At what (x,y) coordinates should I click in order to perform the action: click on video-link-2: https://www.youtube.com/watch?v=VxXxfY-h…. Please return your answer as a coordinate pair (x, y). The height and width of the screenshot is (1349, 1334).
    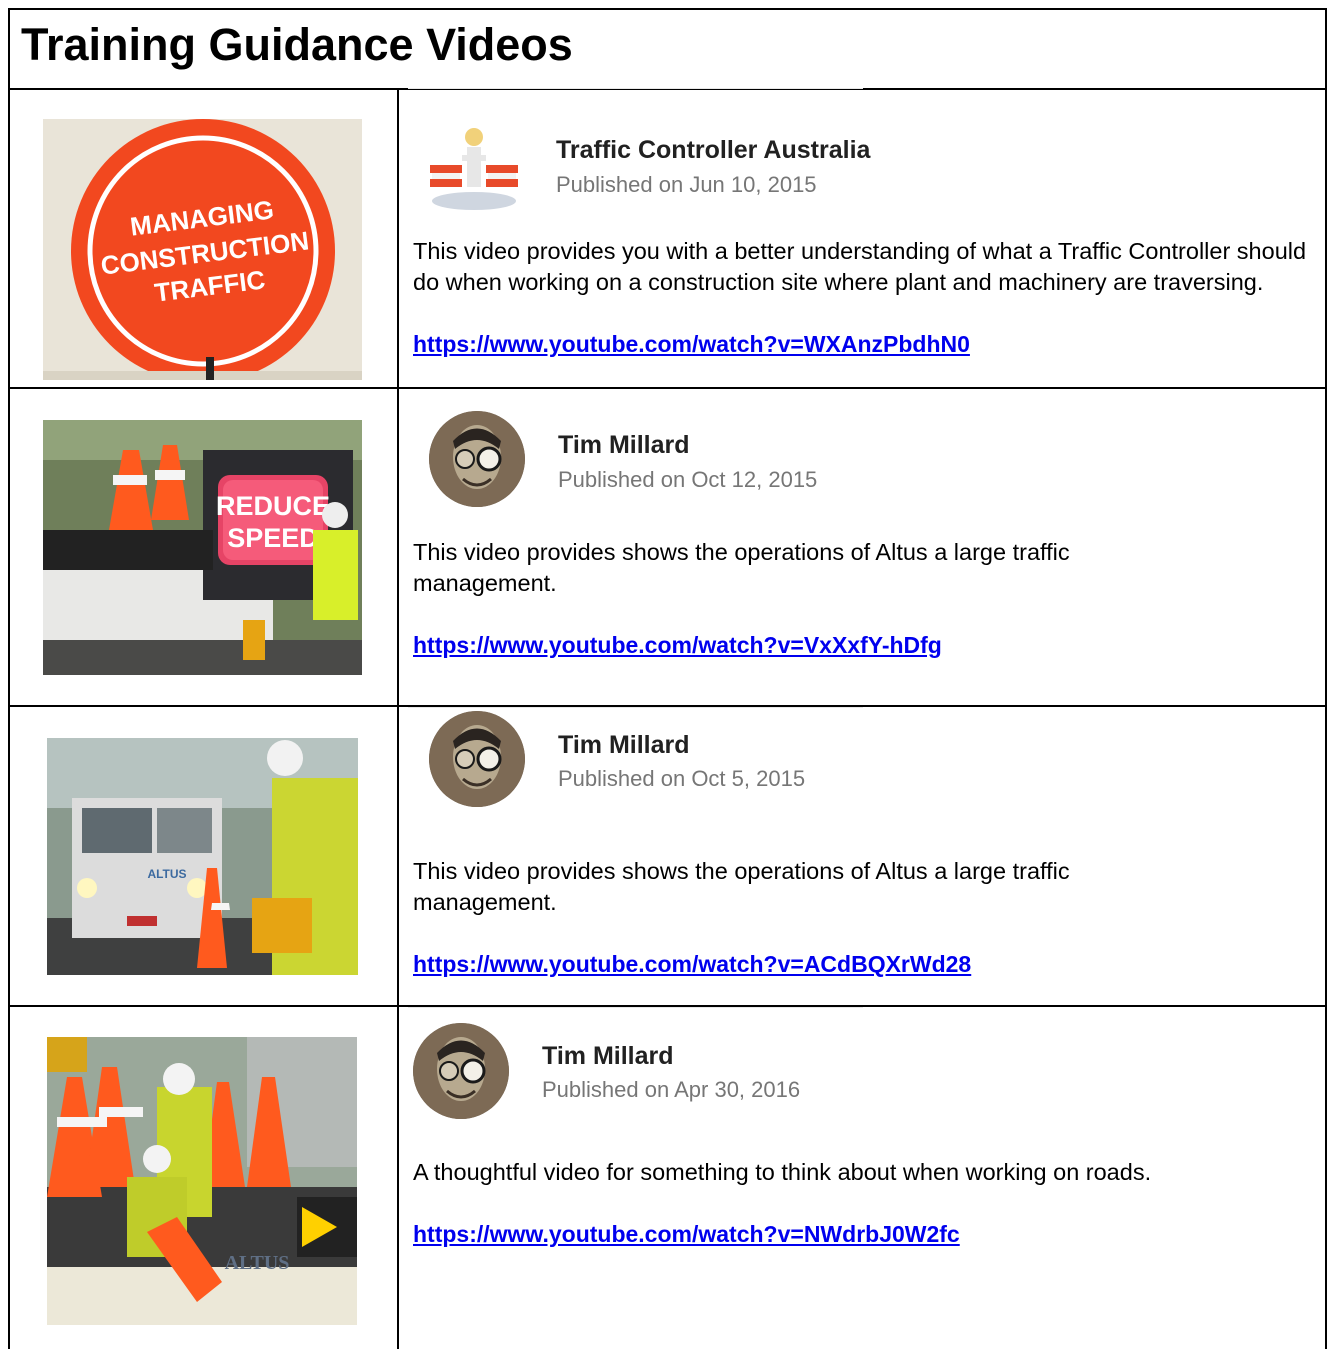
    Looking at the image, I should click on (677, 645).